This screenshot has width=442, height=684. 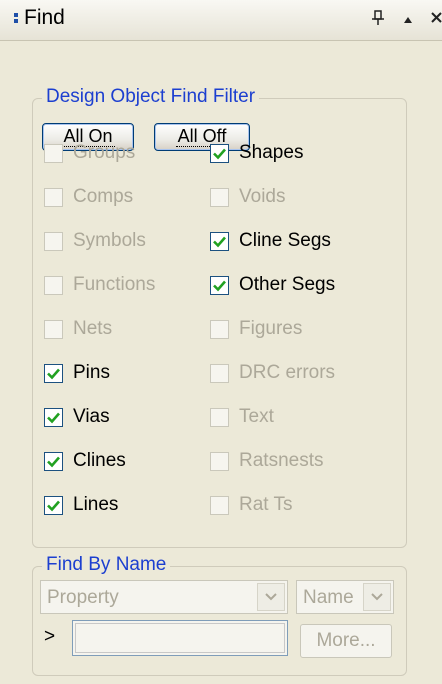 I want to click on name-mode-value: Name, so click(x=328, y=597).